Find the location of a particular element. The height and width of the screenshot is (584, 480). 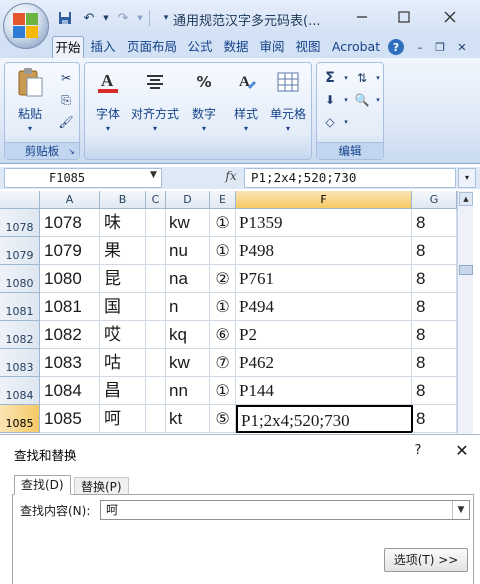

tab-insert: 插入 is located at coordinates (103, 47).